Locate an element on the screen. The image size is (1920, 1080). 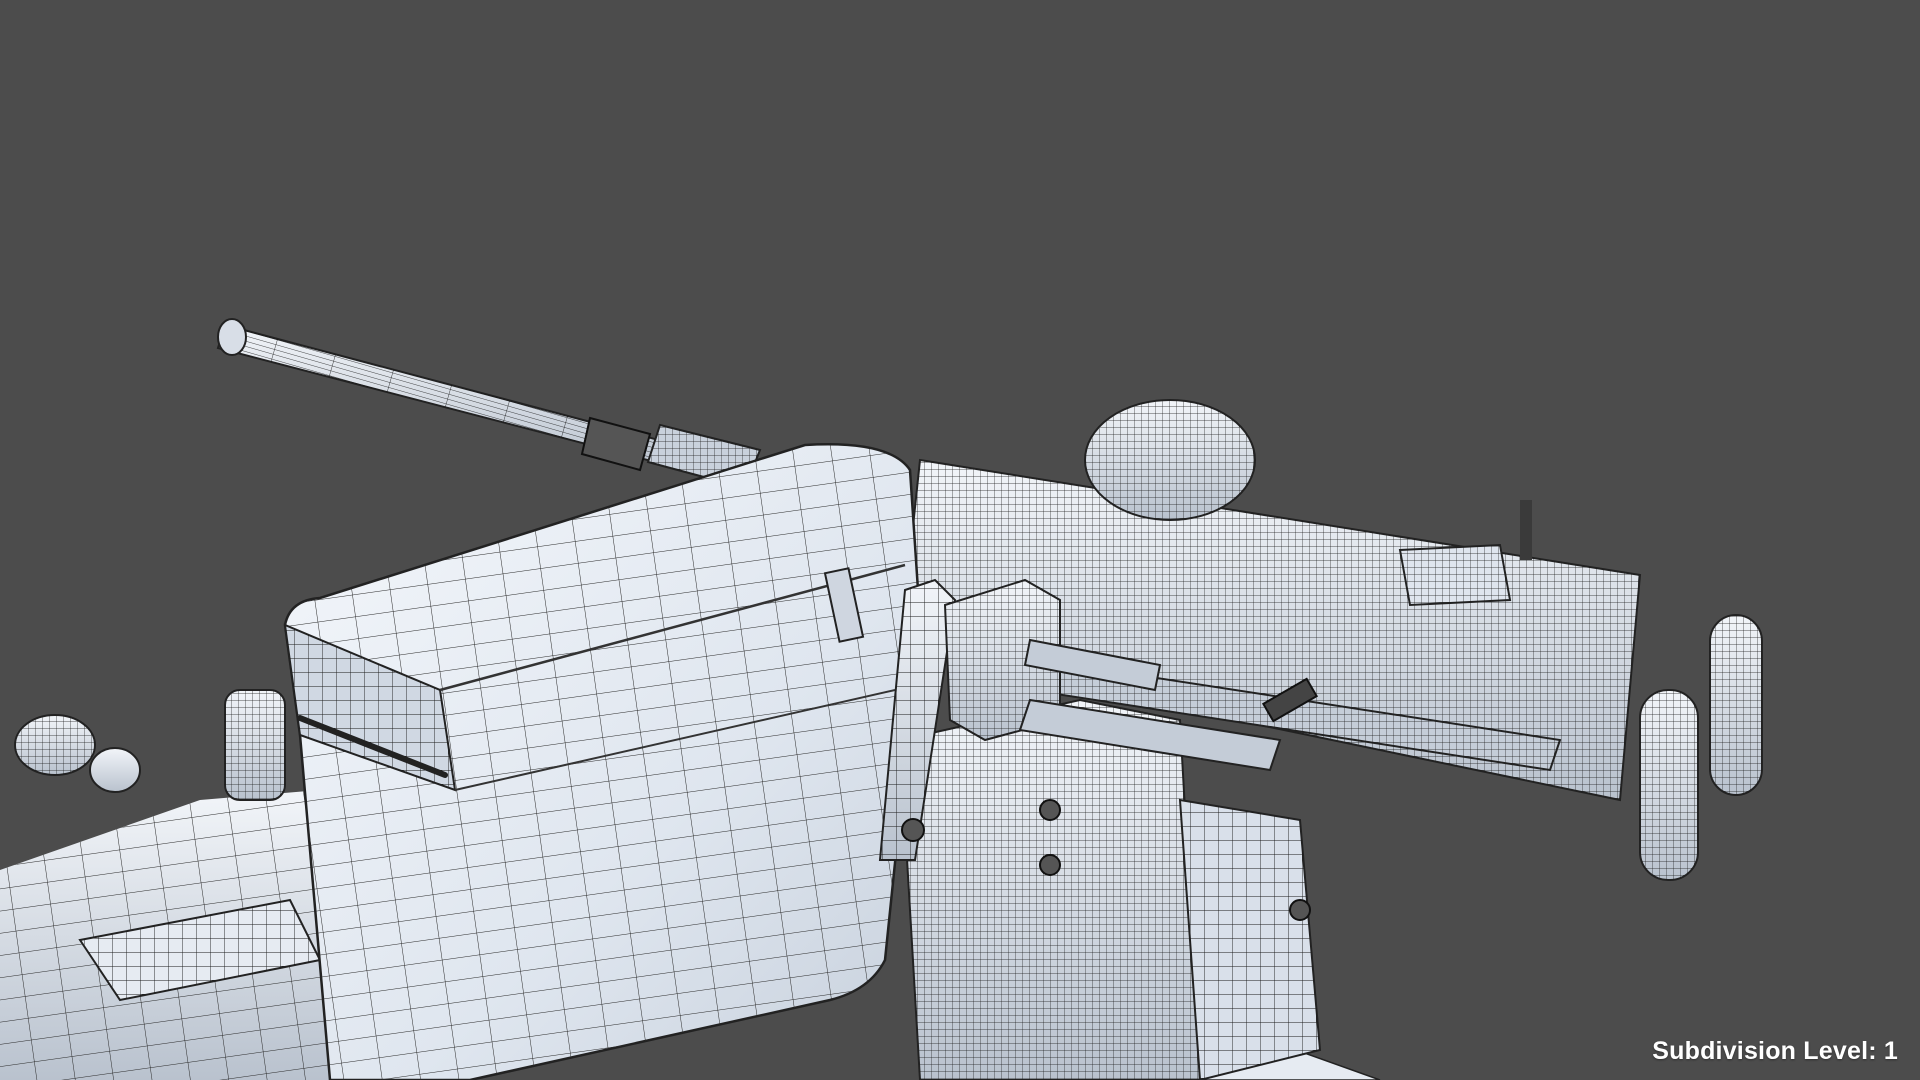
left-mechanism is located at coordinates (150, 745).